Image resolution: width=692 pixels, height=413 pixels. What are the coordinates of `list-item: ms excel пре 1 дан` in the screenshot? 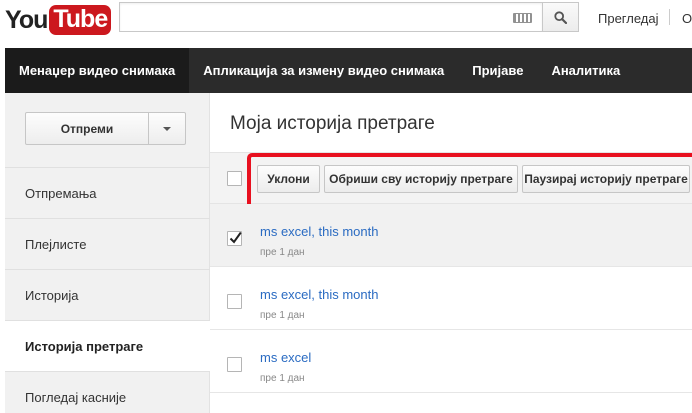 It's located at (451, 361).